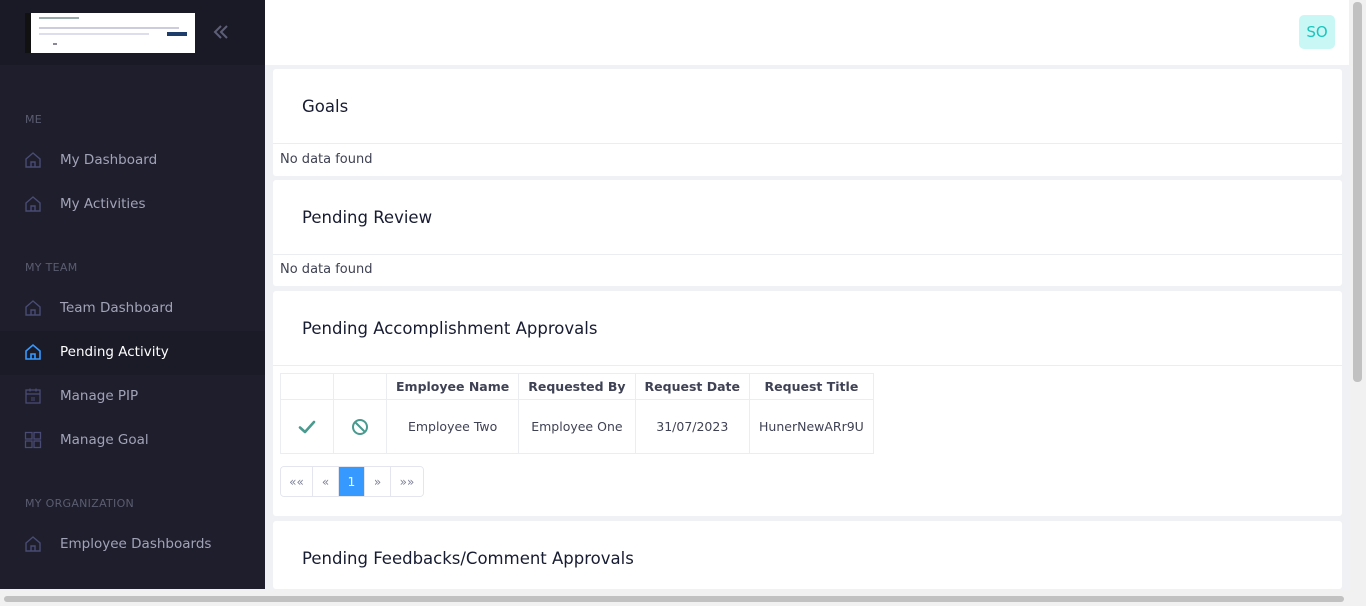 This screenshot has height=606, width=1366. Describe the element at coordinates (811, 386) in the screenshot. I see `column-header-request-title: Request Title` at that location.